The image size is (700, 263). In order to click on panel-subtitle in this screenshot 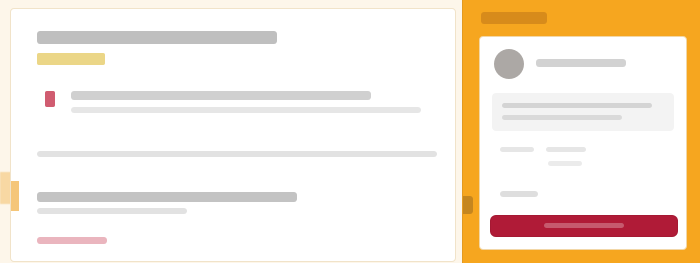, I will do `click(519, 194)`.